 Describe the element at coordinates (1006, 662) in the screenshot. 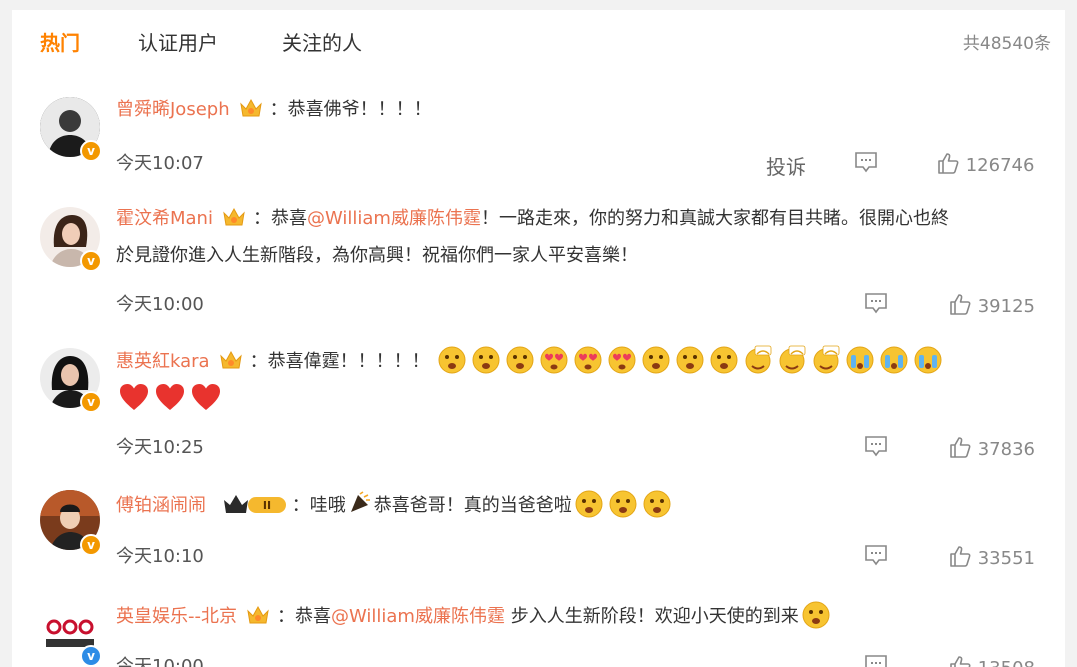

I see `like-count: 13508` at that location.